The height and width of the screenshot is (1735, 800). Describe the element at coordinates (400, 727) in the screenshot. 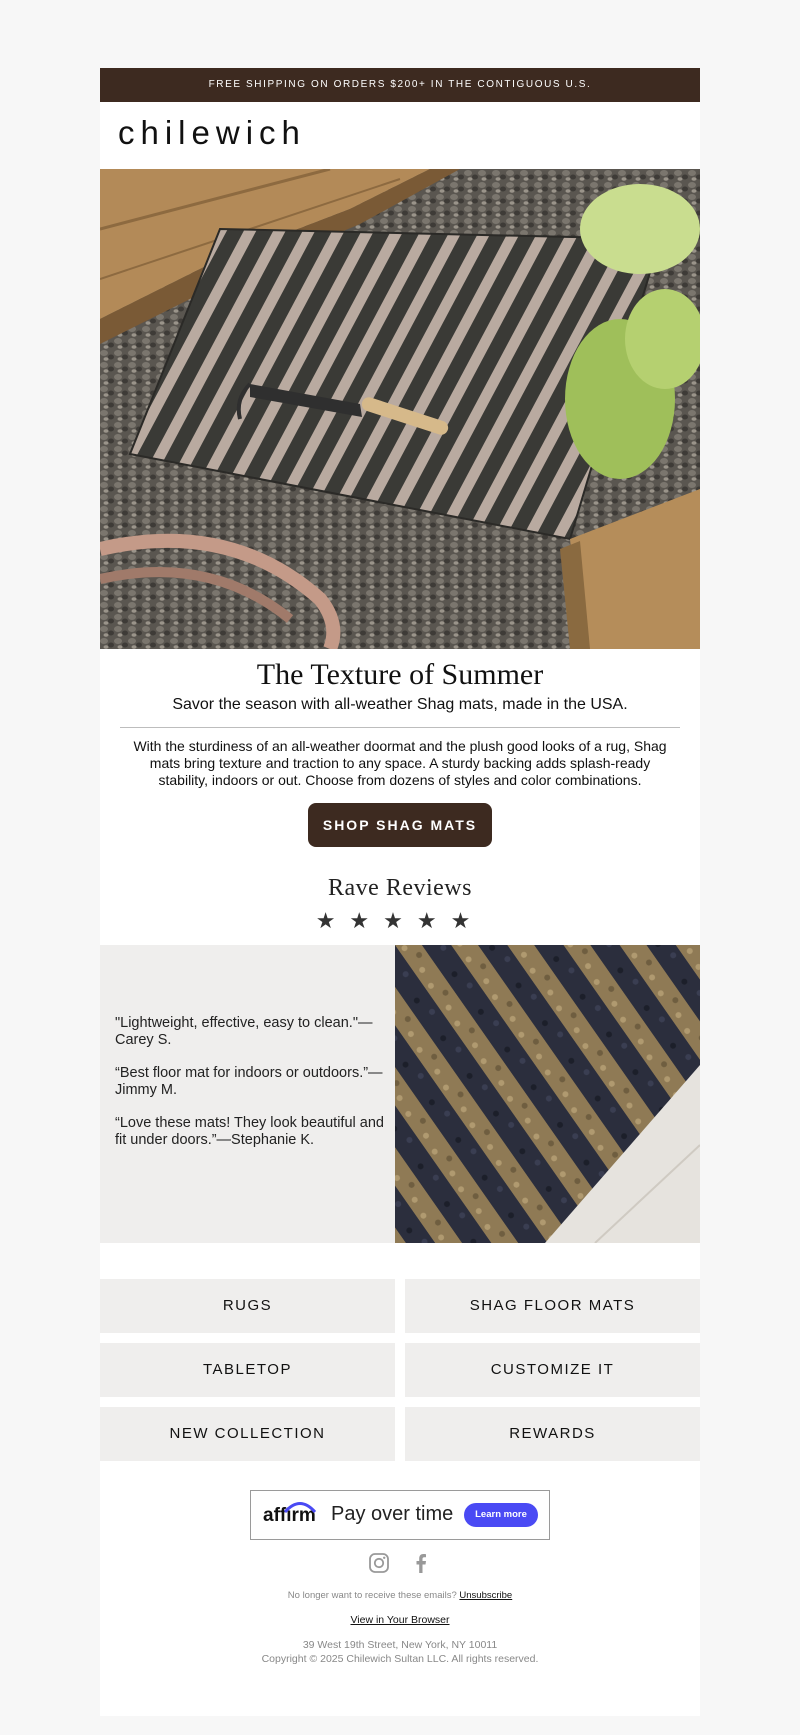

I see `divider` at that location.